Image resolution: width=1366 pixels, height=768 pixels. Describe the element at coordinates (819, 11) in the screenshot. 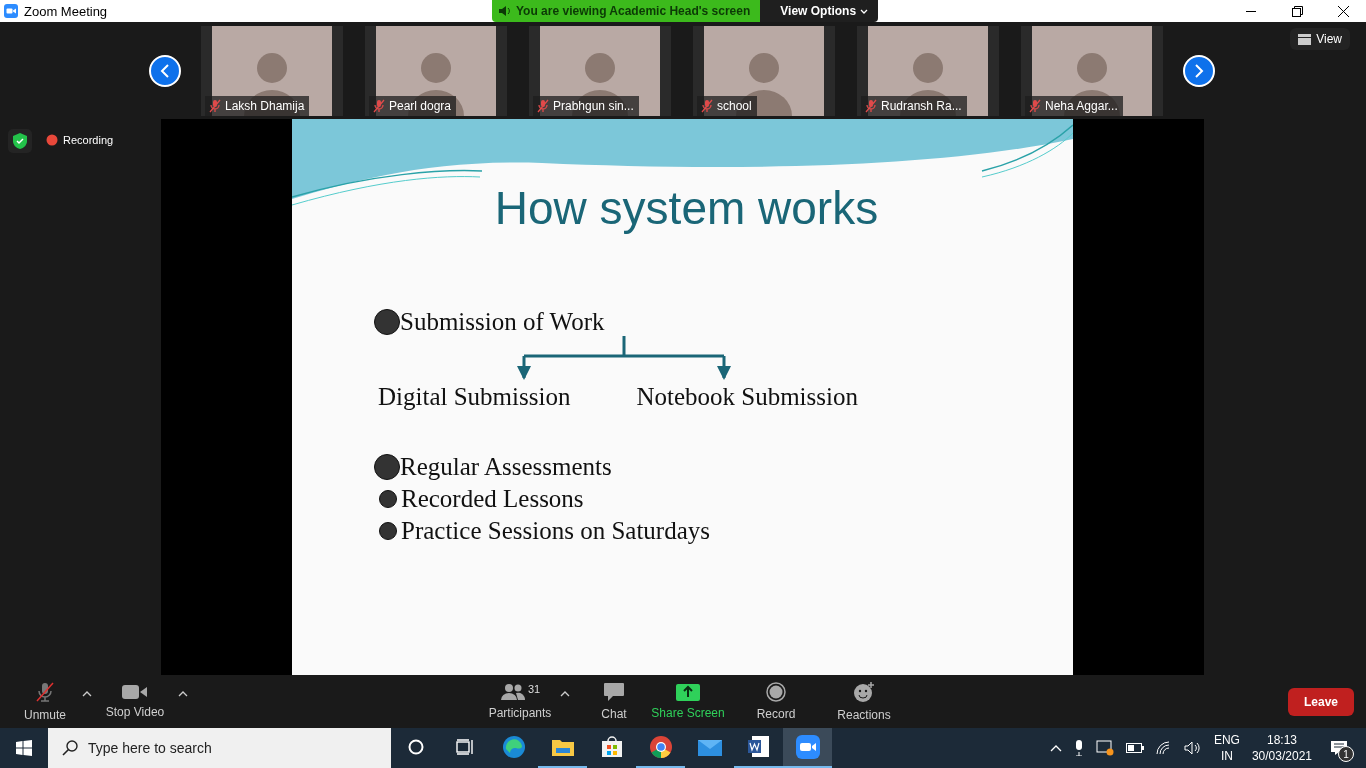

I see `view-options-button: View Options` at that location.